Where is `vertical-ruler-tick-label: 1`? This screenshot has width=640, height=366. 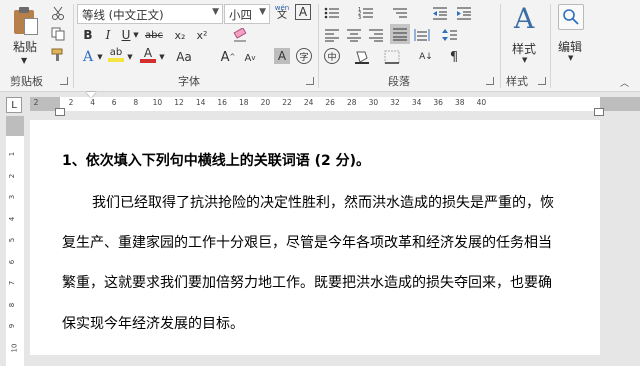
vertical-ruler-tick-label: 1 is located at coordinates (12, 154).